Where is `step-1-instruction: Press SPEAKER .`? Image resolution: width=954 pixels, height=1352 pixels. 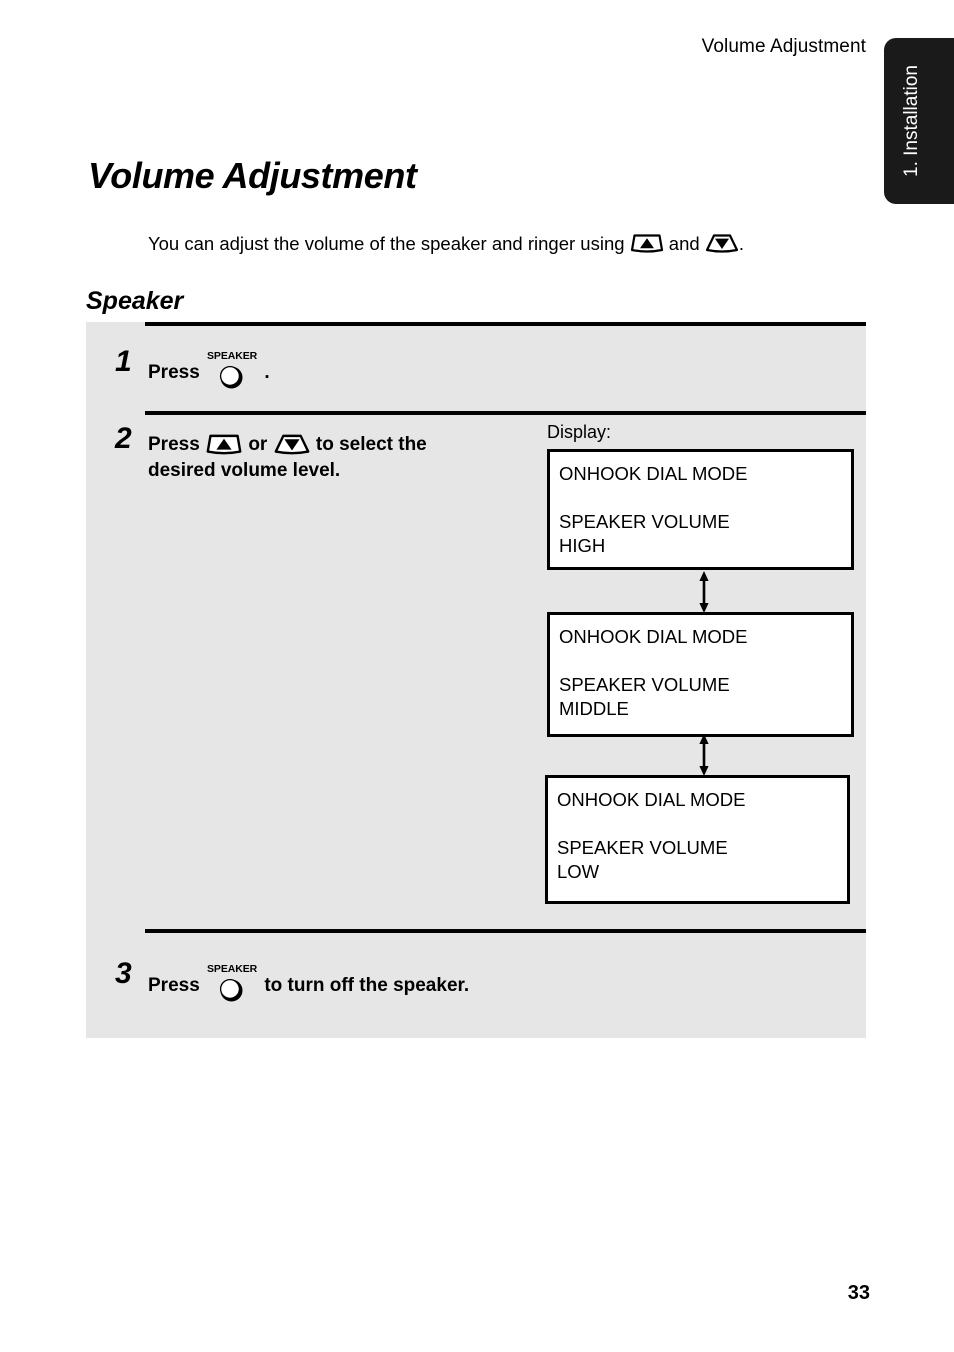 step-1-instruction: Press SPEAKER . is located at coordinates (209, 371).